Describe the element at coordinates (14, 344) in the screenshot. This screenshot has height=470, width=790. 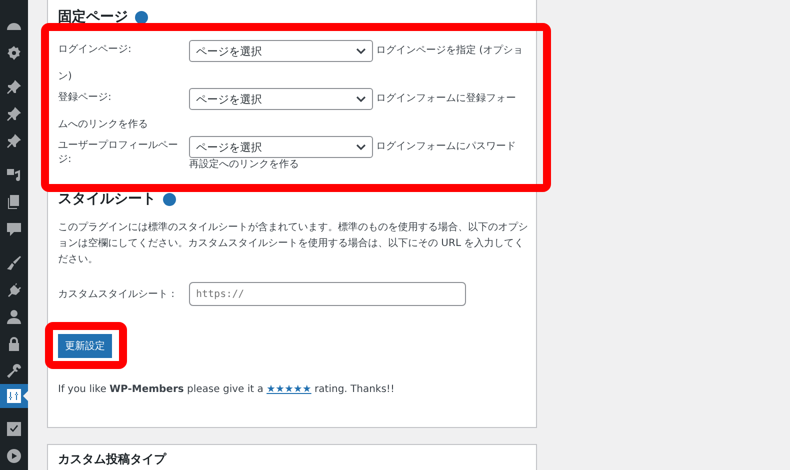
I see `lock-icon` at that location.